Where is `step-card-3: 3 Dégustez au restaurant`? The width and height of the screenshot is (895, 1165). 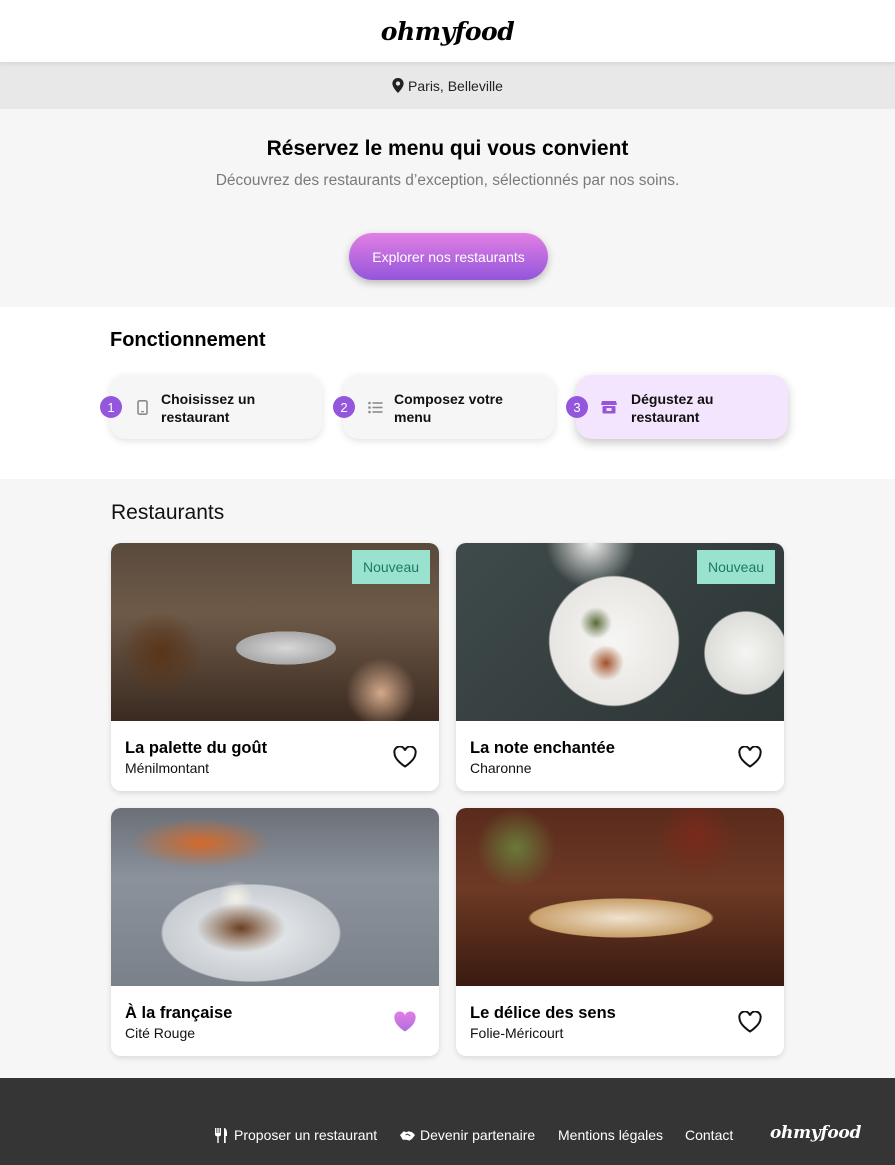 step-card-3: 3 Dégustez au restaurant is located at coordinates (677, 407).